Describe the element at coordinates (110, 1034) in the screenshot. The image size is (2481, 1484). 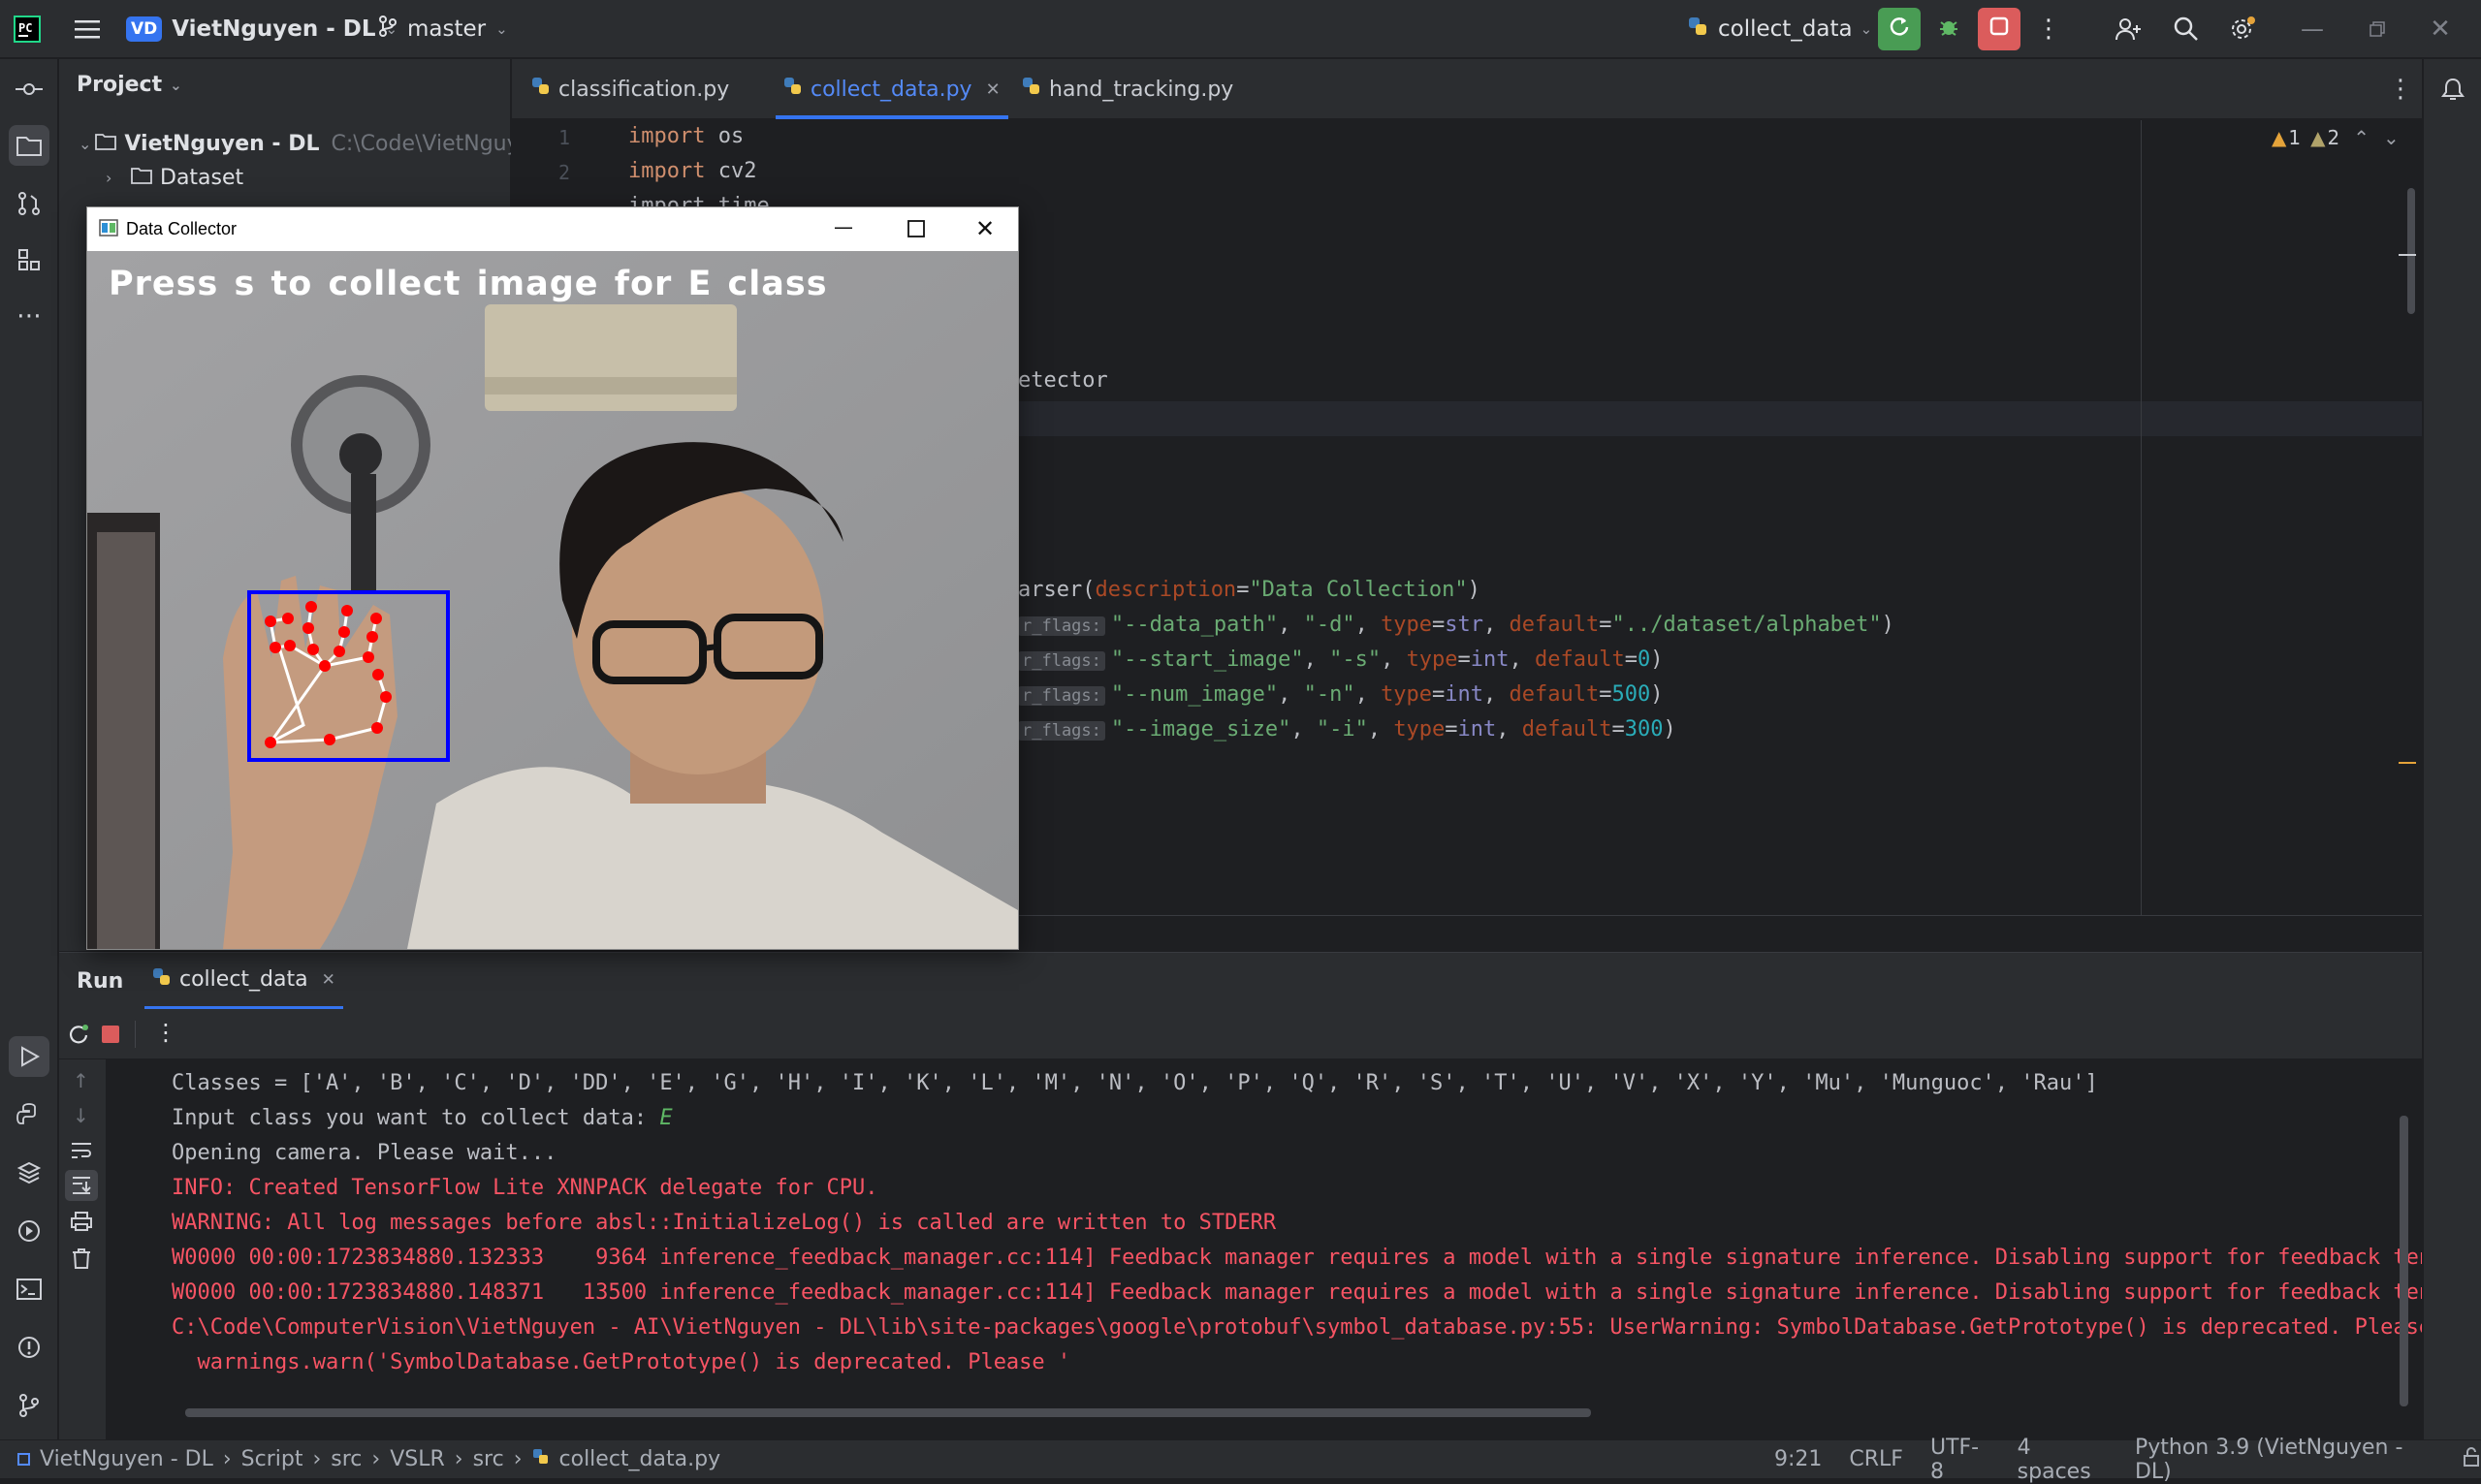
I see `stop-icon` at that location.